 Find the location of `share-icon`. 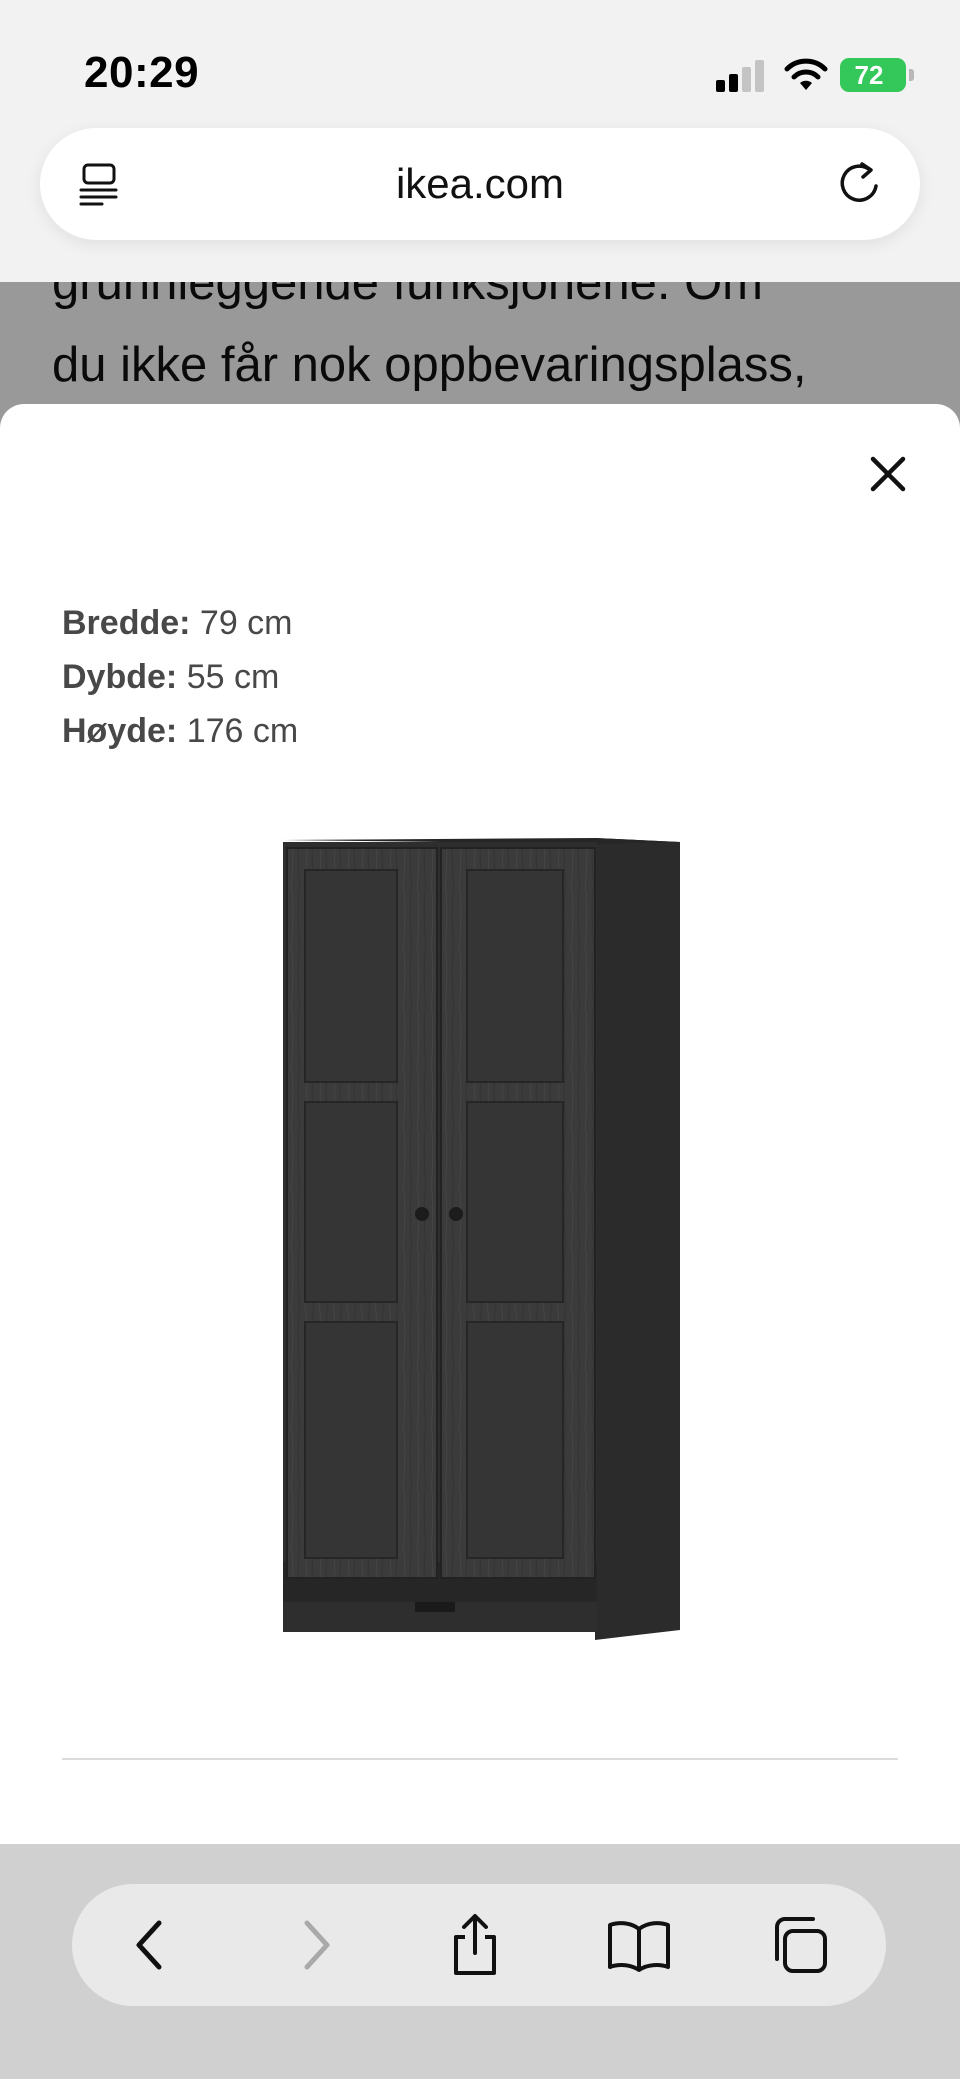

share-icon is located at coordinates (475, 1945).